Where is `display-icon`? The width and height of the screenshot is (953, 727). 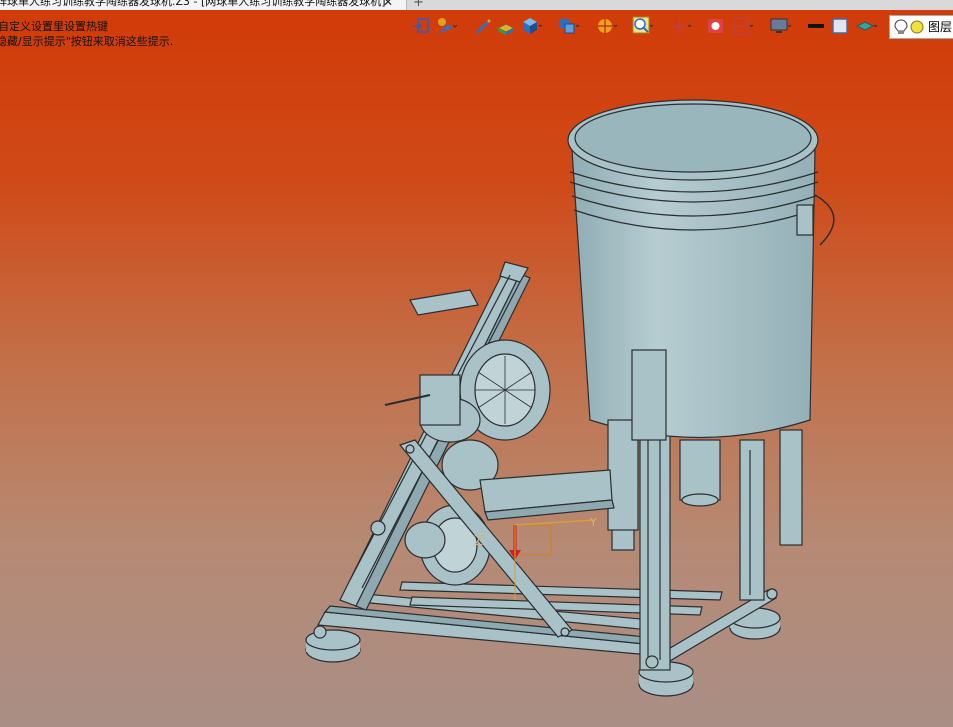 display-icon is located at coordinates (780, 26).